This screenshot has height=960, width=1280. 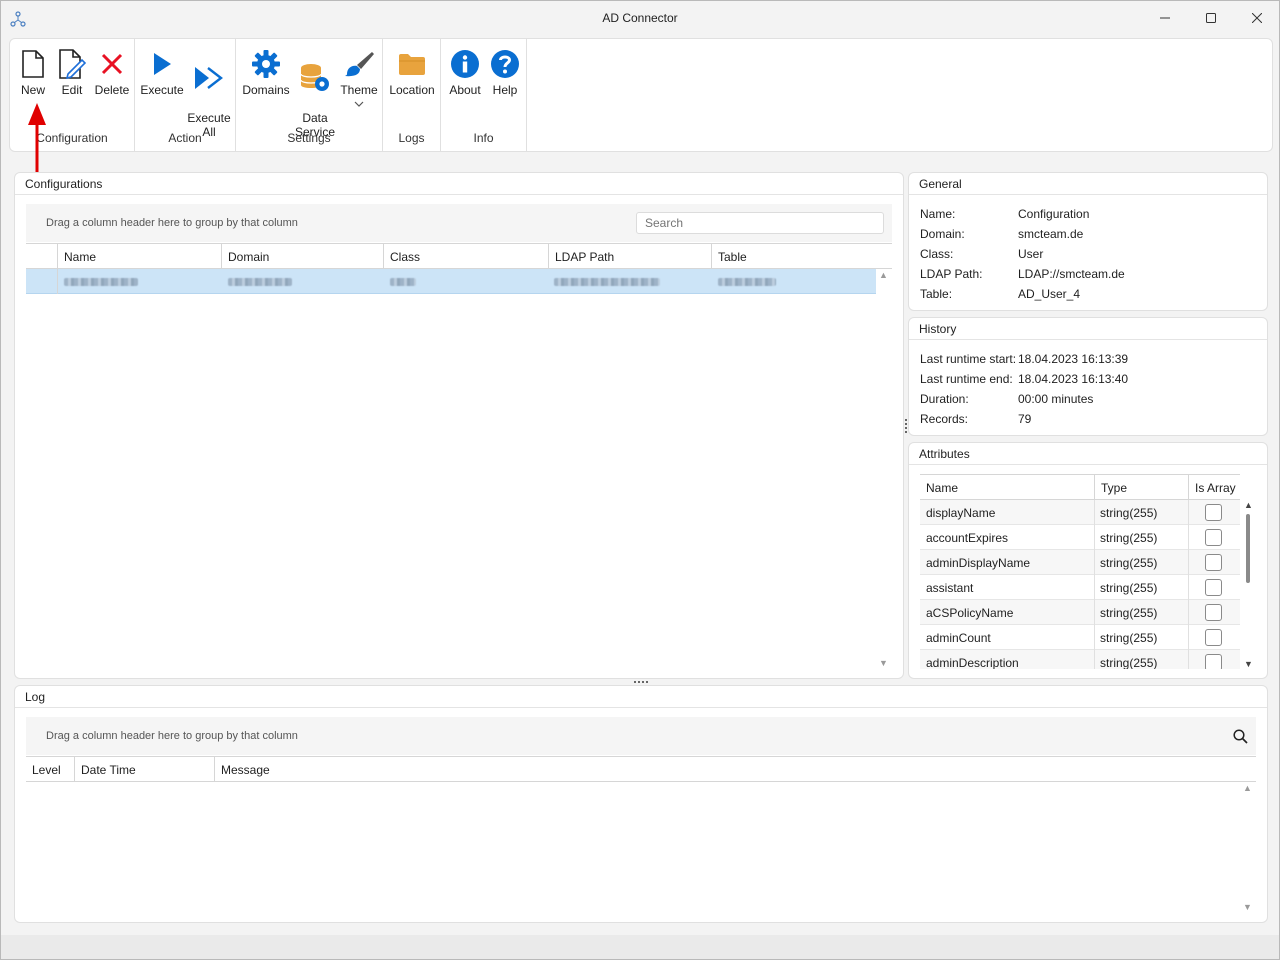 What do you see at coordinates (209, 78) in the screenshot?
I see `fast-forward-icon` at bounding box center [209, 78].